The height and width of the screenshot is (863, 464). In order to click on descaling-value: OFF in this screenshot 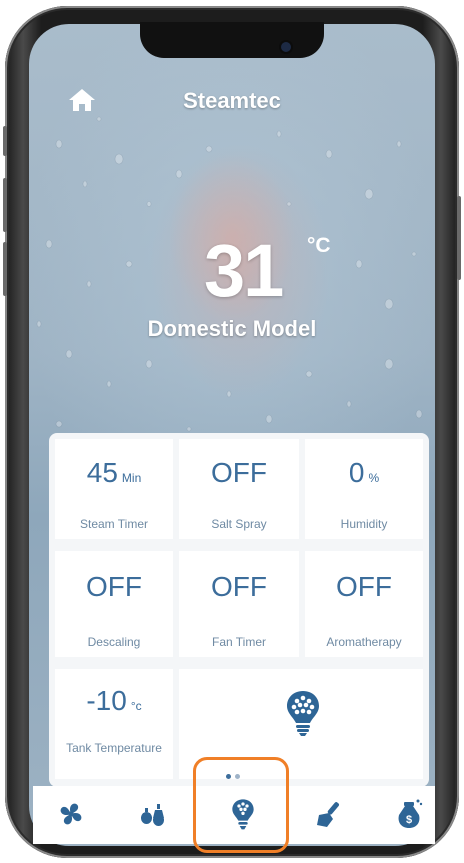, I will do `click(114, 586)`.